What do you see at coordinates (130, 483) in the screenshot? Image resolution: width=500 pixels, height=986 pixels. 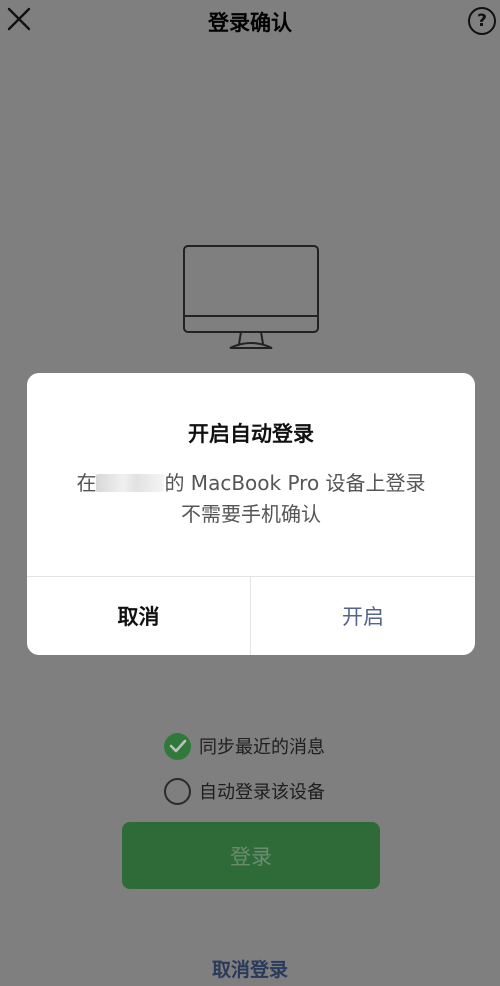 I see `redacted-device-name` at bounding box center [130, 483].